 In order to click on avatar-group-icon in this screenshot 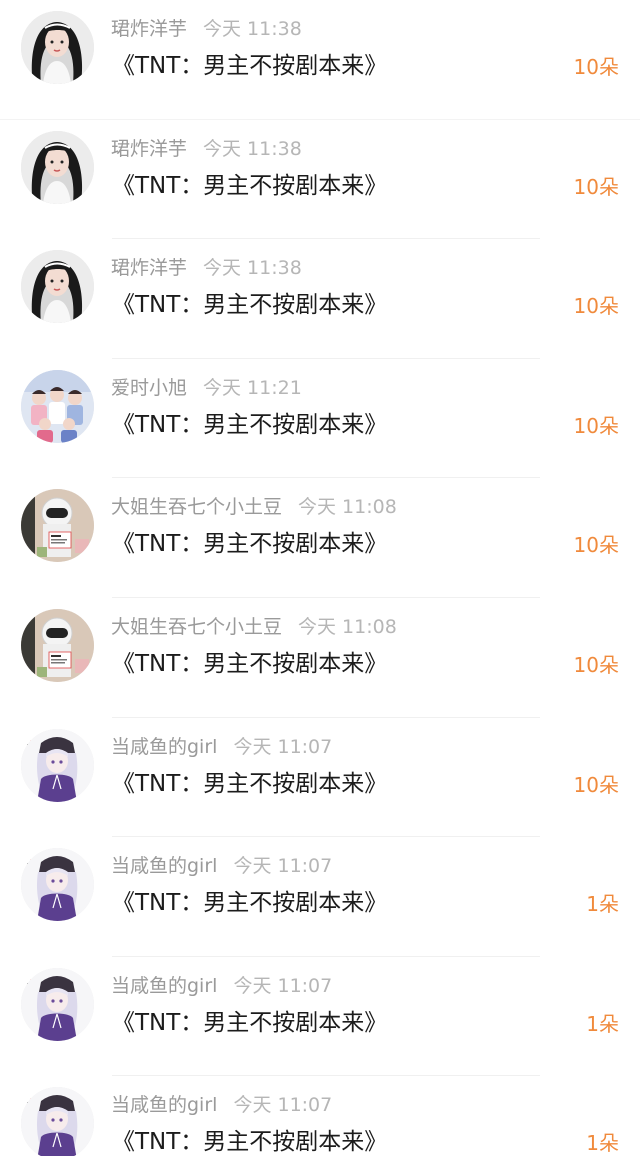, I will do `click(57, 406)`.